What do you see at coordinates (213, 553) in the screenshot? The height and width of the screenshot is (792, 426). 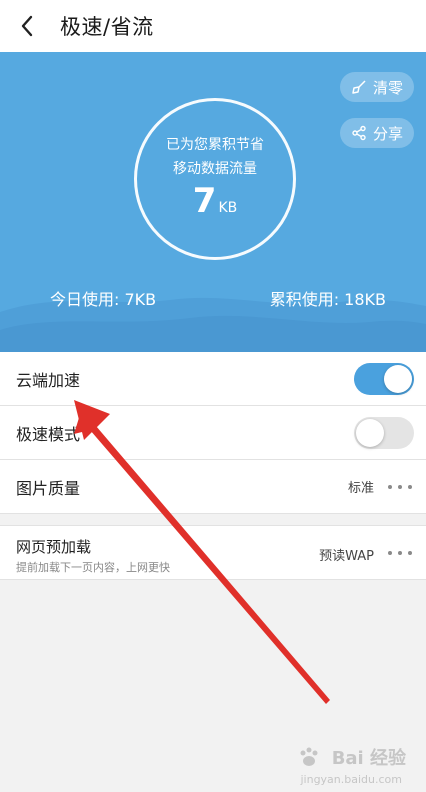 I see `setting-web-preload: 网页预加载 提前加载下一页内容，上网更快 预读WAP` at bounding box center [213, 553].